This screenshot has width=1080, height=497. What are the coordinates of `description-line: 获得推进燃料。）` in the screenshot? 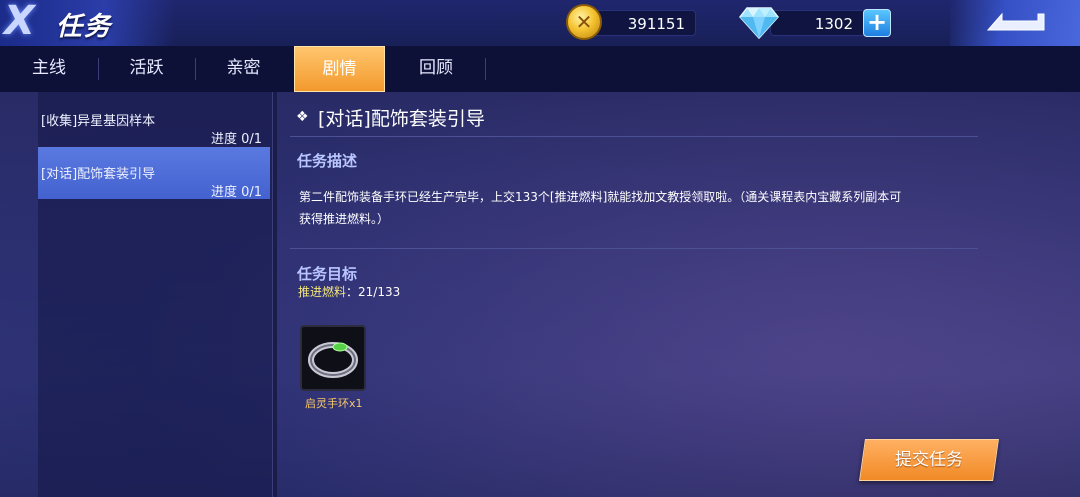 It's located at (344, 219).